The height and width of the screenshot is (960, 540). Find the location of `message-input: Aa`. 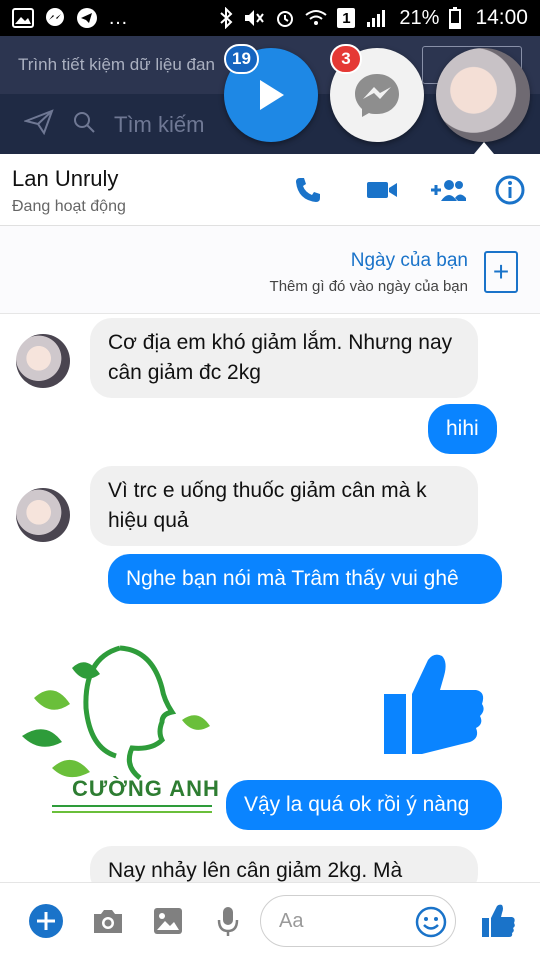

message-input: Aa is located at coordinates (358, 921).